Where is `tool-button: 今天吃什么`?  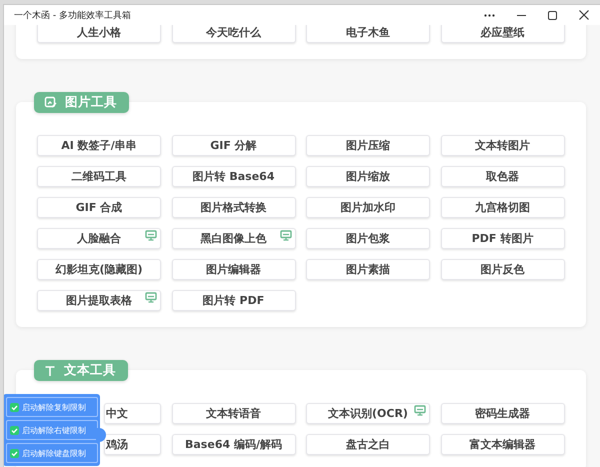 tool-button: 今天吃什么 is located at coordinates (234, 34).